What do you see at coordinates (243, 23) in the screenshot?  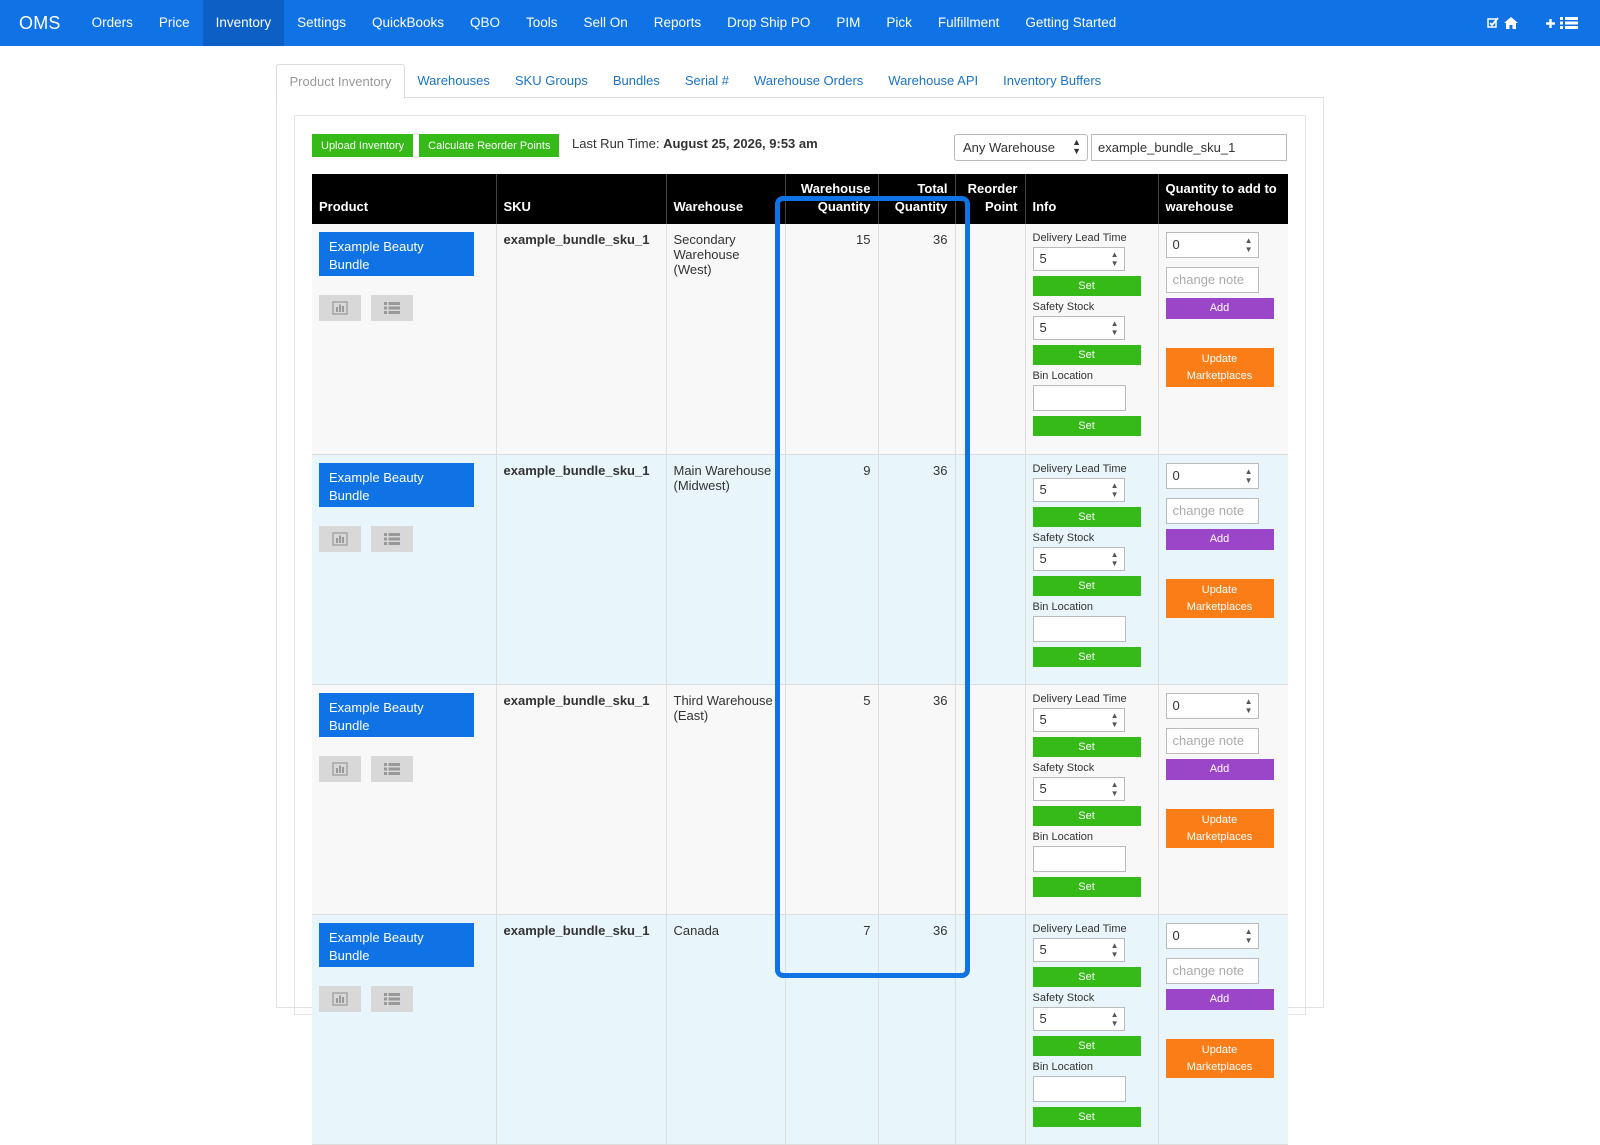 I see `nav-item-inventory: Inventory` at bounding box center [243, 23].